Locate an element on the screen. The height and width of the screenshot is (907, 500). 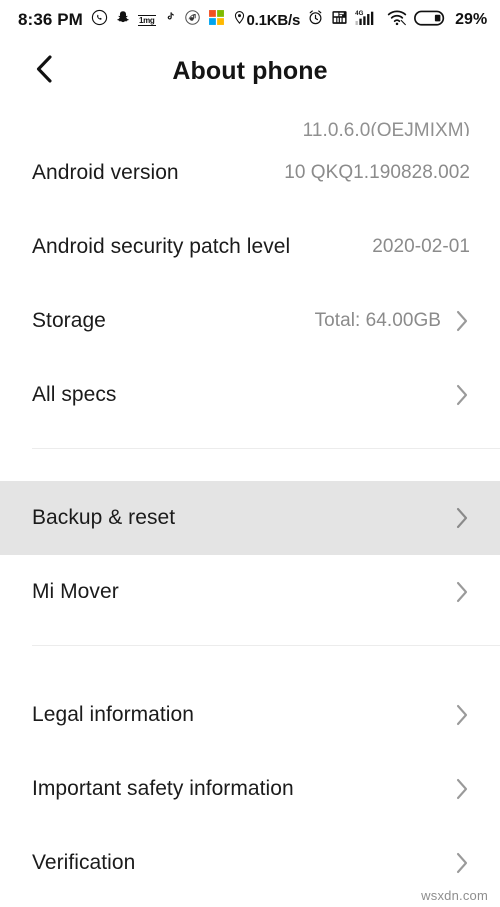
row-label: Android version is located at coordinates (105, 172).